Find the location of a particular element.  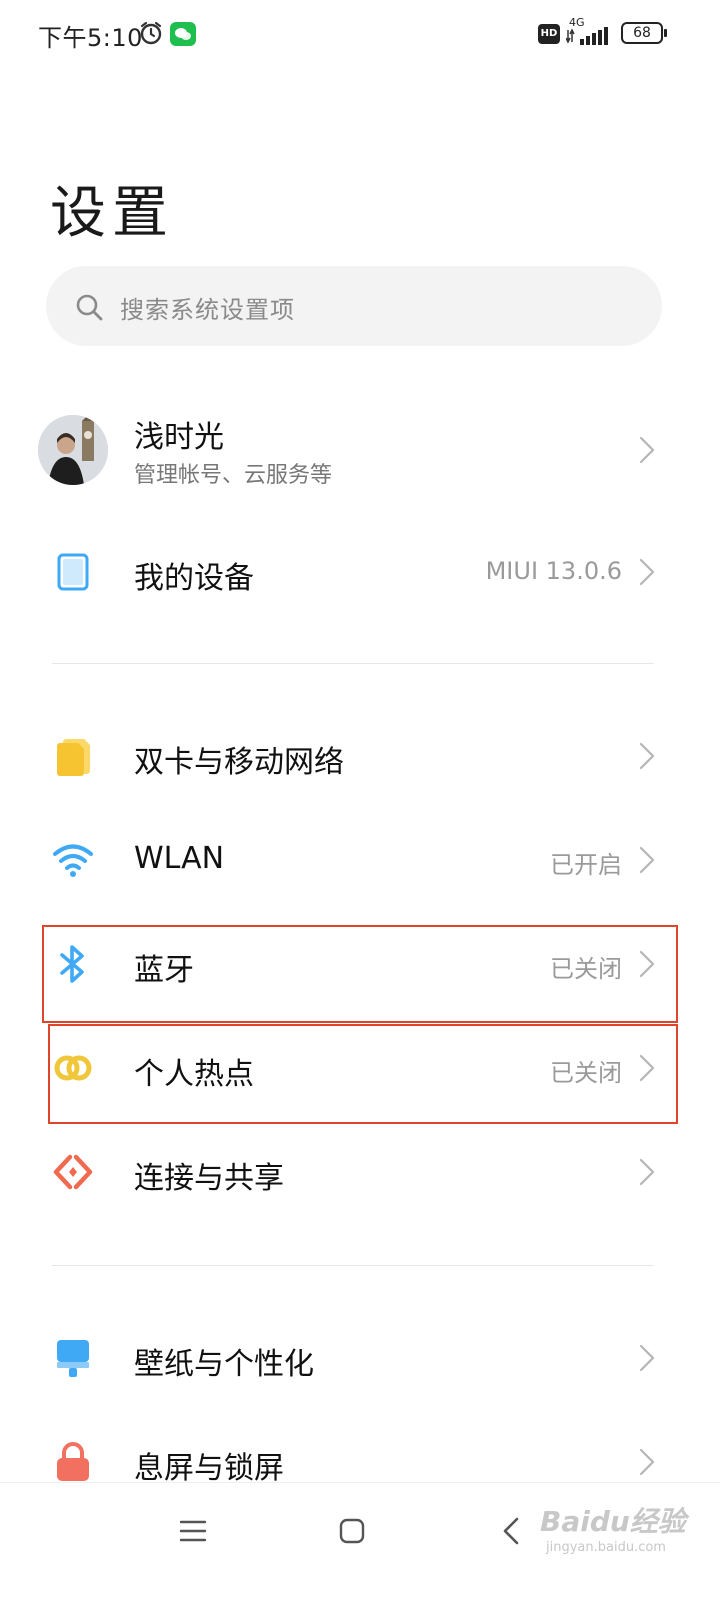

settings-item-wlan: WLAN 已开启 is located at coordinates (360, 860).